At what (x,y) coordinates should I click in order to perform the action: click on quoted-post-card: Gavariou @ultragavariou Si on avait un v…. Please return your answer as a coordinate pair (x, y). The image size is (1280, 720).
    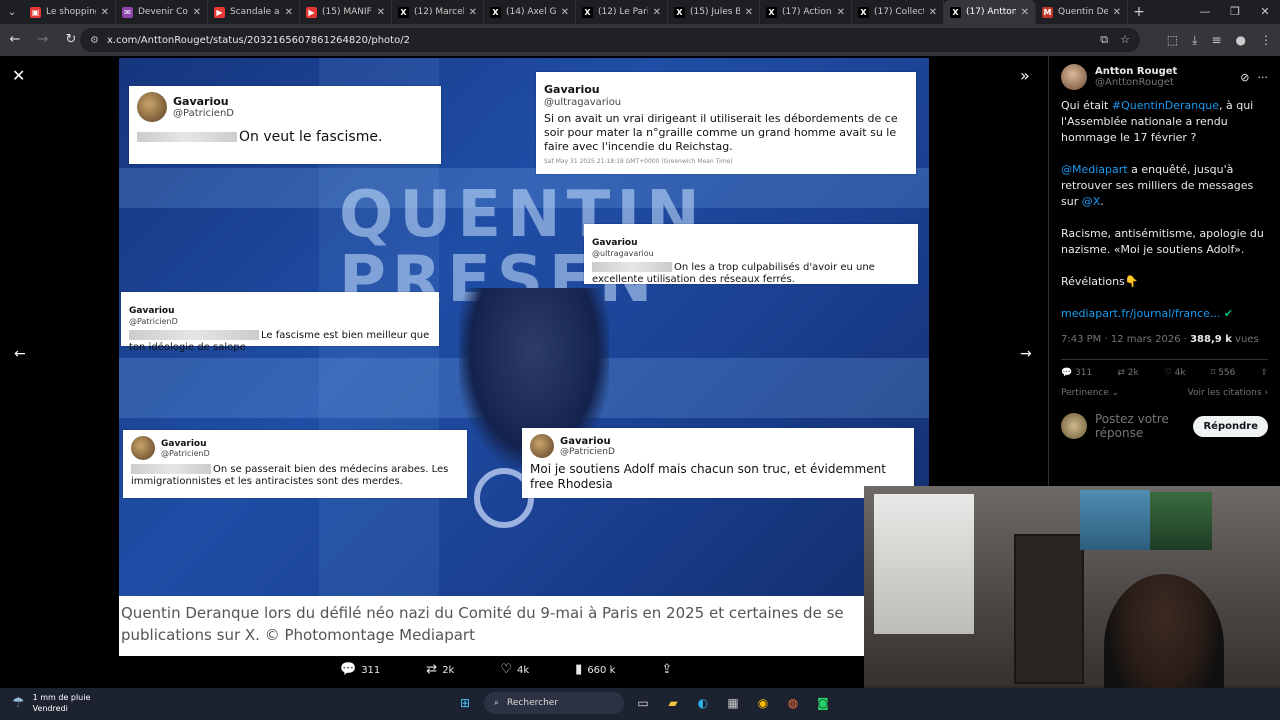
    Looking at the image, I should click on (726, 123).